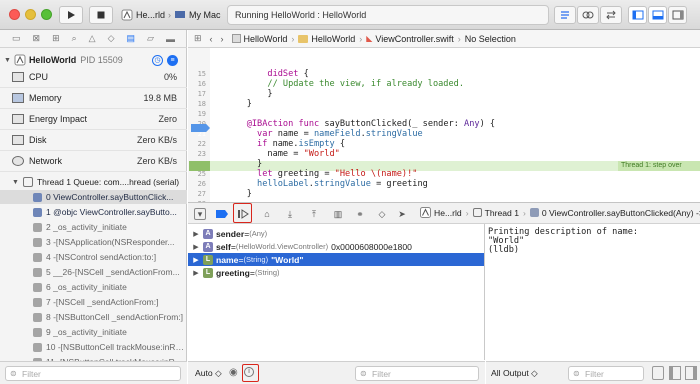 This screenshot has width=700, height=384. I want to click on gauge-label: CPU, so click(39, 77).